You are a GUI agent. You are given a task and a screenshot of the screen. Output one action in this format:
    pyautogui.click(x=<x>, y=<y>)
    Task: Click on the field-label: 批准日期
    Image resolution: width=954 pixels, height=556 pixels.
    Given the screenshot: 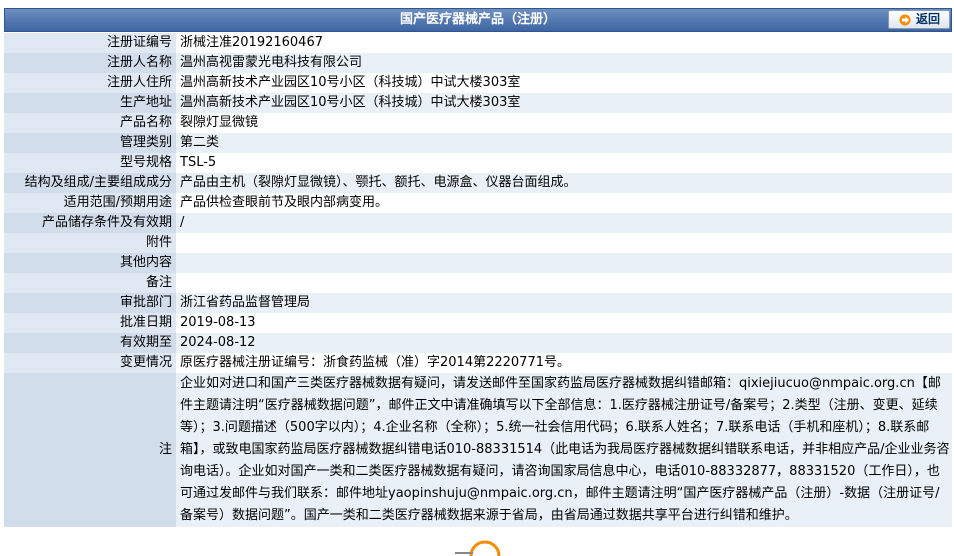 What is the action you would take?
    pyautogui.click(x=90, y=323)
    